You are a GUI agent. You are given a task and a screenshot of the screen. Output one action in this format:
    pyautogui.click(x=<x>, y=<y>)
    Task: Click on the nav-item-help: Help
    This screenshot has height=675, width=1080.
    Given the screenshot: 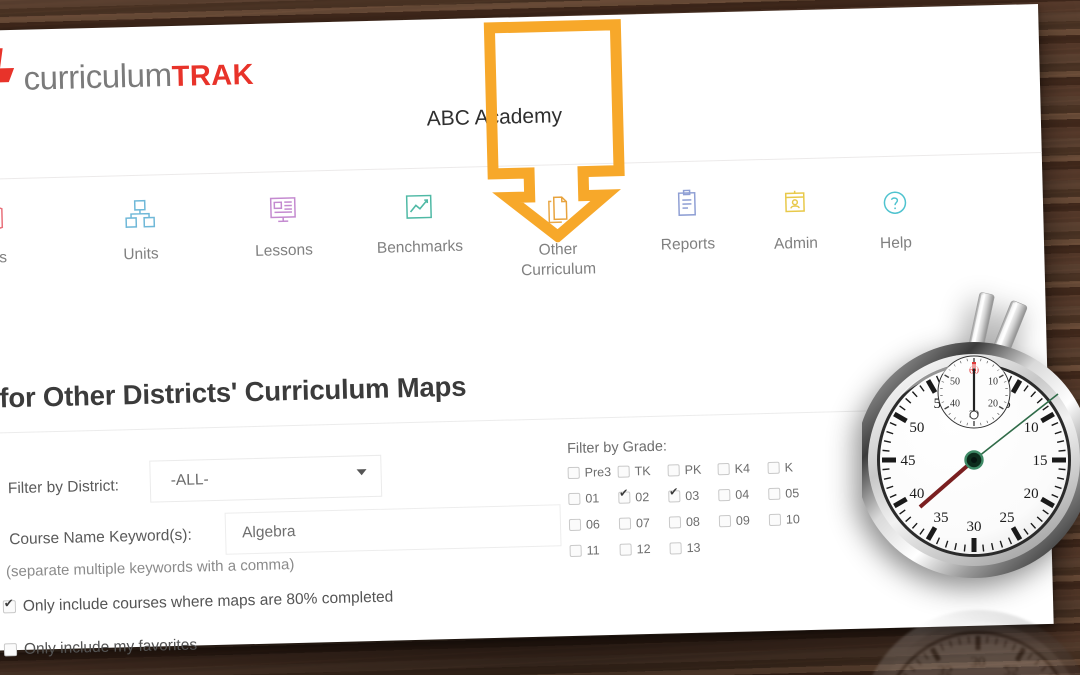 What is the action you would take?
    pyautogui.click(x=895, y=217)
    